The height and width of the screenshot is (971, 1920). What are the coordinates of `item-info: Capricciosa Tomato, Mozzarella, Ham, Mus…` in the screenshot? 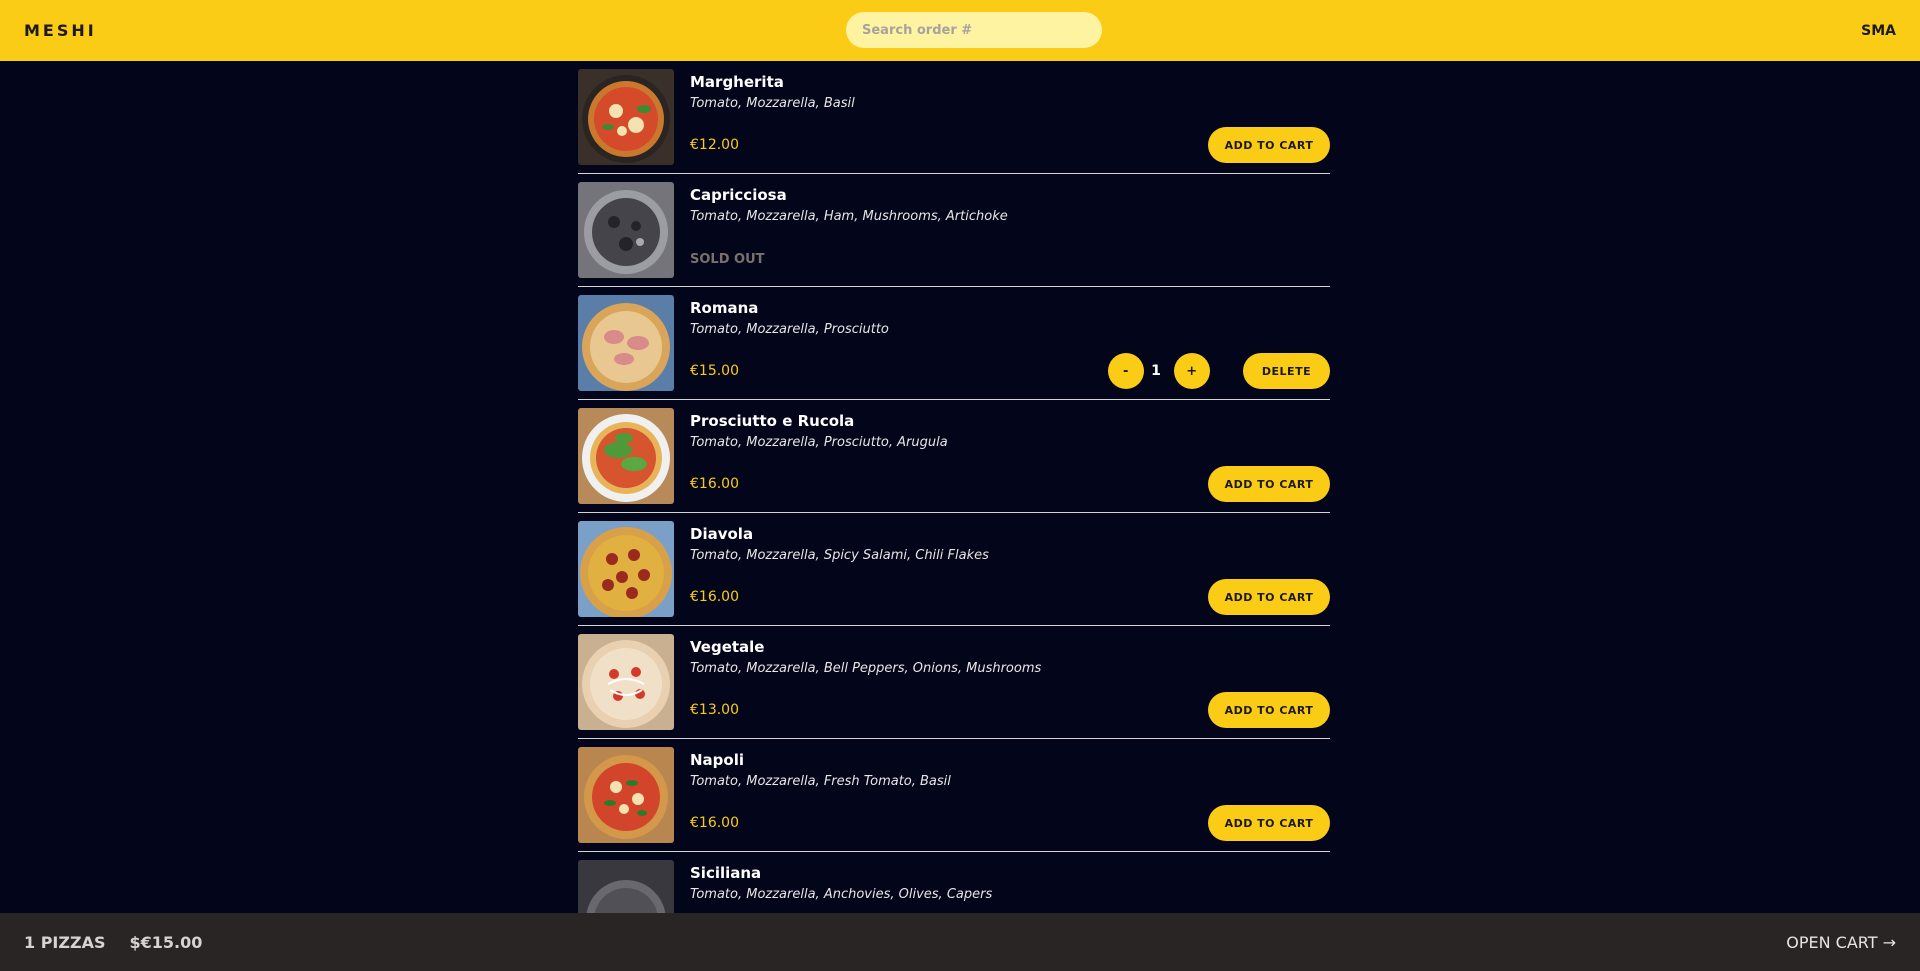 It's located at (1010, 234).